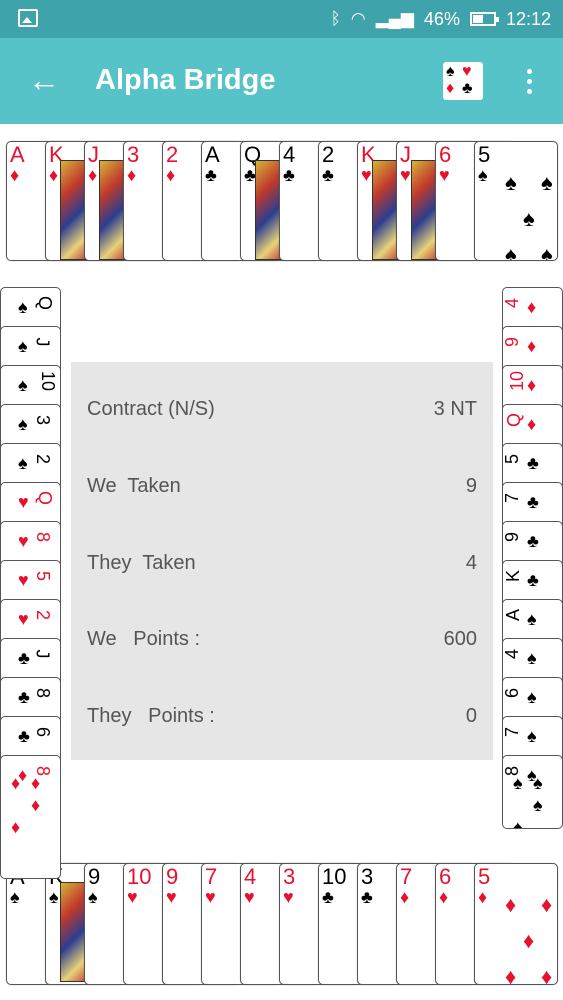  I want to click on card-rank: A, so click(513, 615).